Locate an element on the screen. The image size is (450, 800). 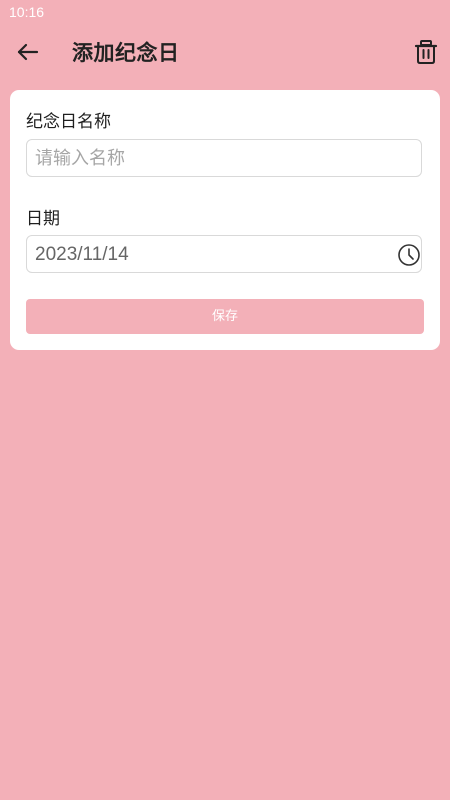
arrow-left-icon is located at coordinates (28, 52).